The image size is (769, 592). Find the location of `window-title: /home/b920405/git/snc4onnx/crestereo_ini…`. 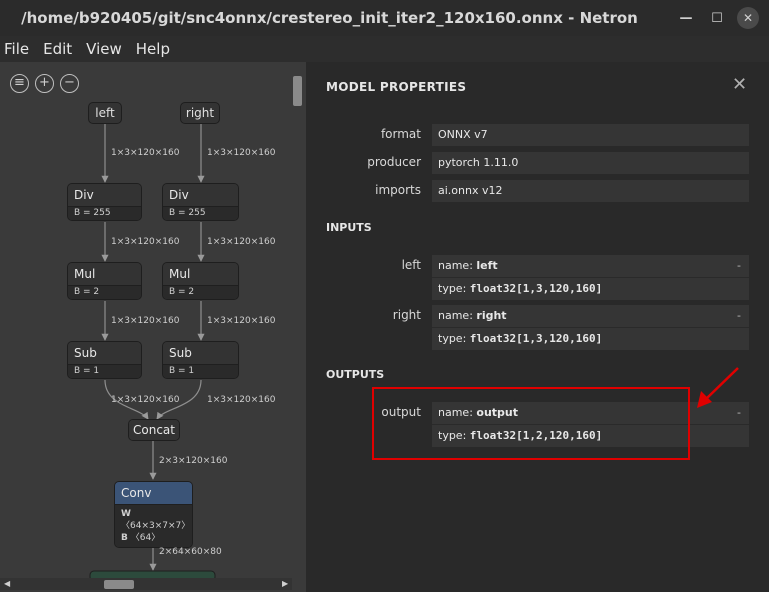

window-title: /home/b920405/git/snc4onnx/crestereo_ini… is located at coordinates (329, 18).